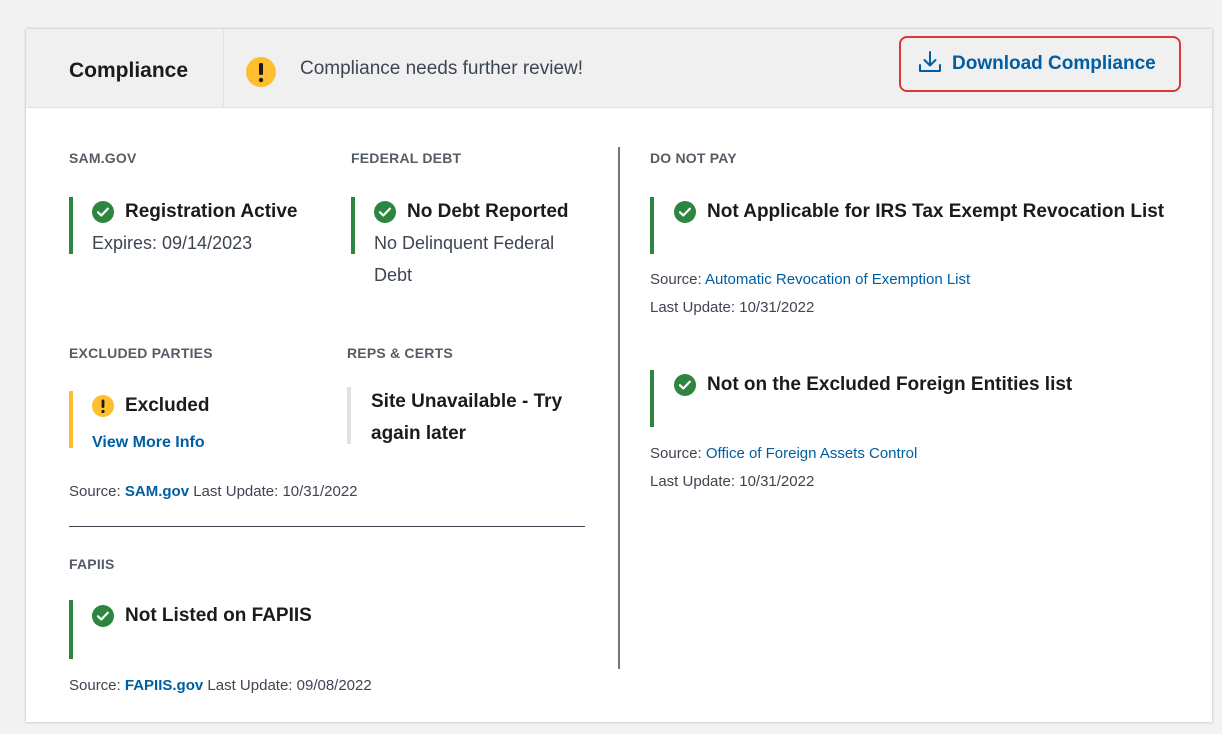 The height and width of the screenshot is (734, 1222). I want to click on excluded-status: Excluded, so click(150, 406).